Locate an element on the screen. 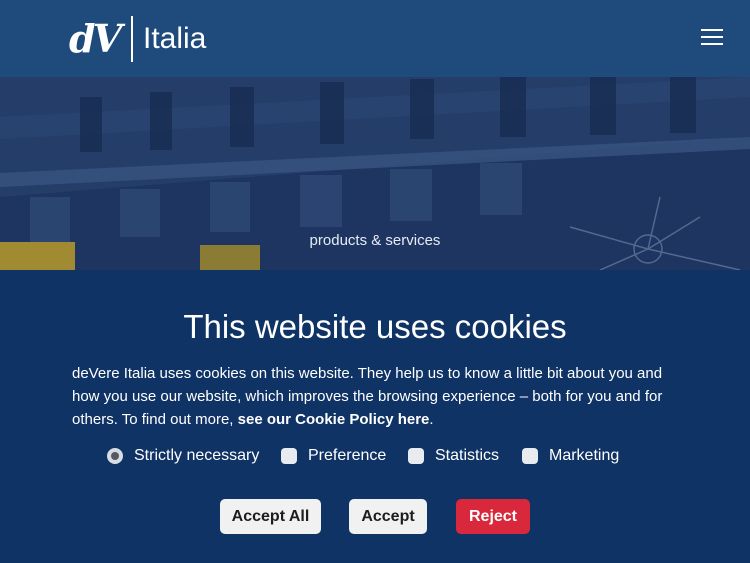 This screenshot has width=750, height=563. option-statistics: Statistics is located at coordinates (453, 456).